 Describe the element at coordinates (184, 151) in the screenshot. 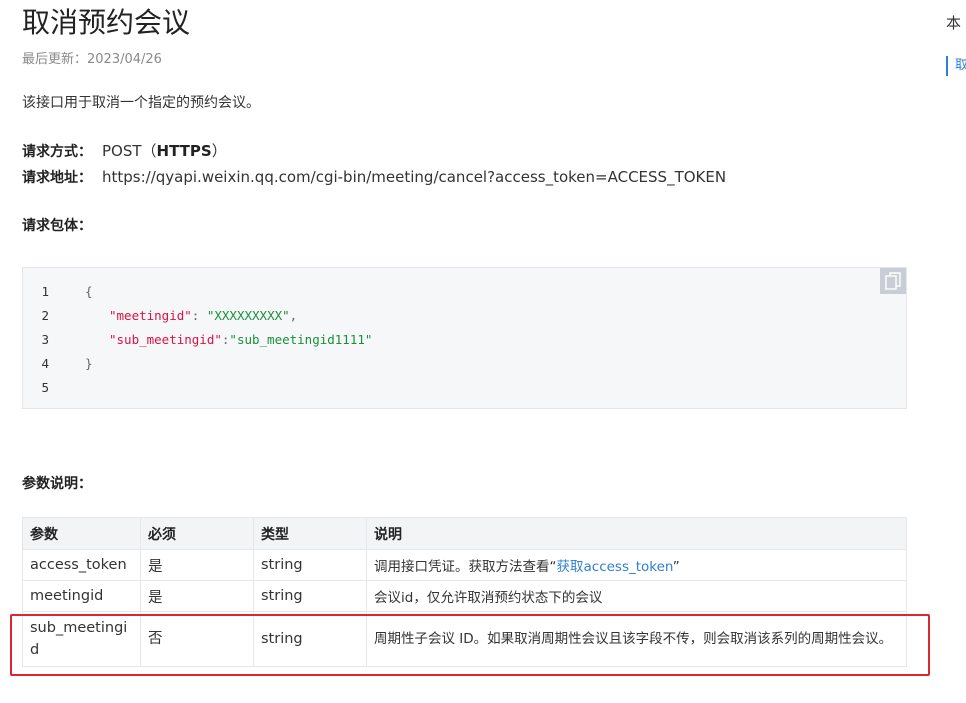

I see `method-protocol: HTTPS` at that location.